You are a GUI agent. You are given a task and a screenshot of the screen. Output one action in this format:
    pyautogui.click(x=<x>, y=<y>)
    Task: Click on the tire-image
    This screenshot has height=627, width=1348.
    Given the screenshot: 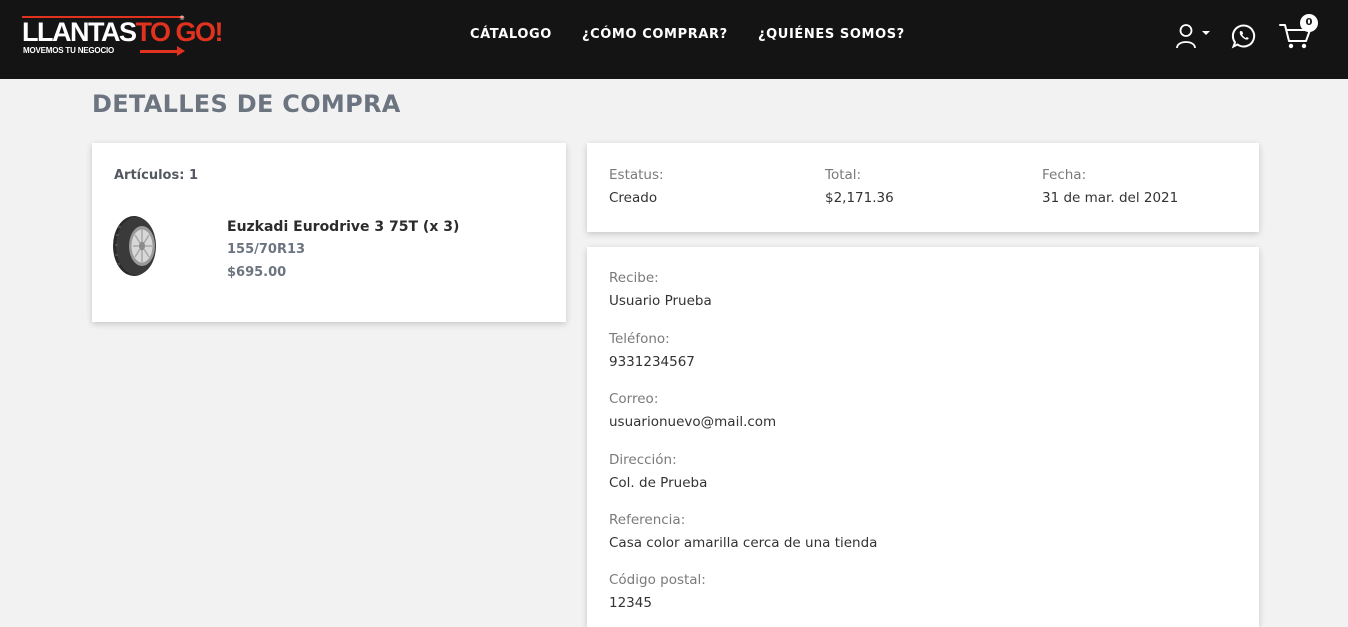 What is the action you would take?
    pyautogui.click(x=136, y=246)
    